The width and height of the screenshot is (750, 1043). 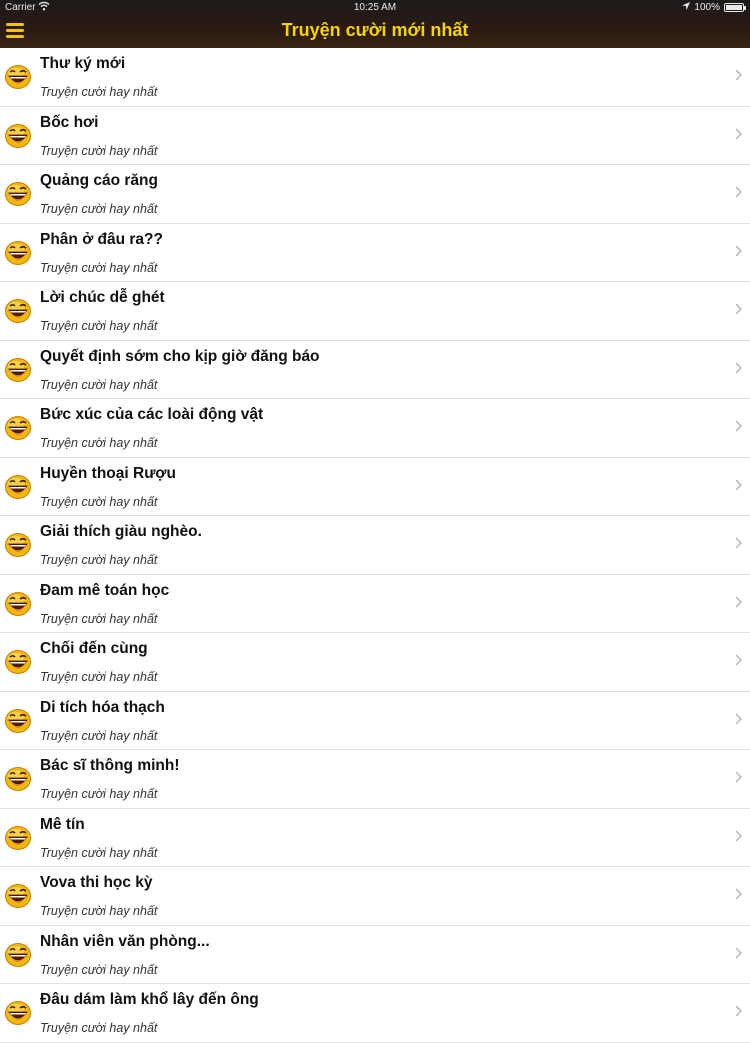 What do you see at coordinates (99, 180) in the screenshot?
I see `list-item-title: Quảng cáo răng` at bounding box center [99, 180].